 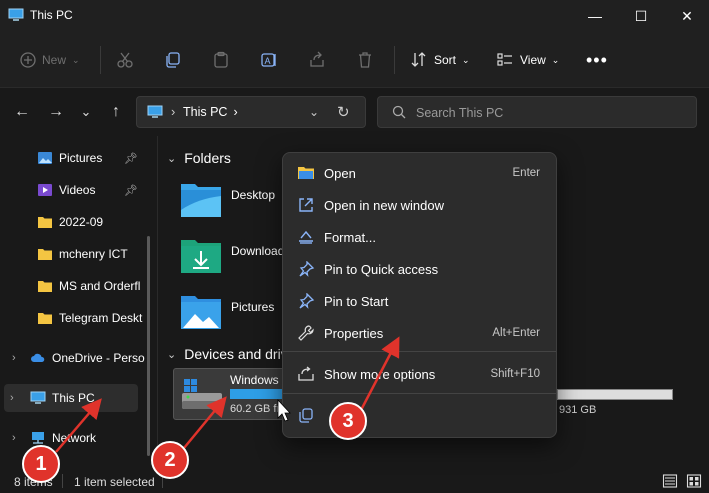 I want to click on svg-text: A, so click(x=268, y=61).